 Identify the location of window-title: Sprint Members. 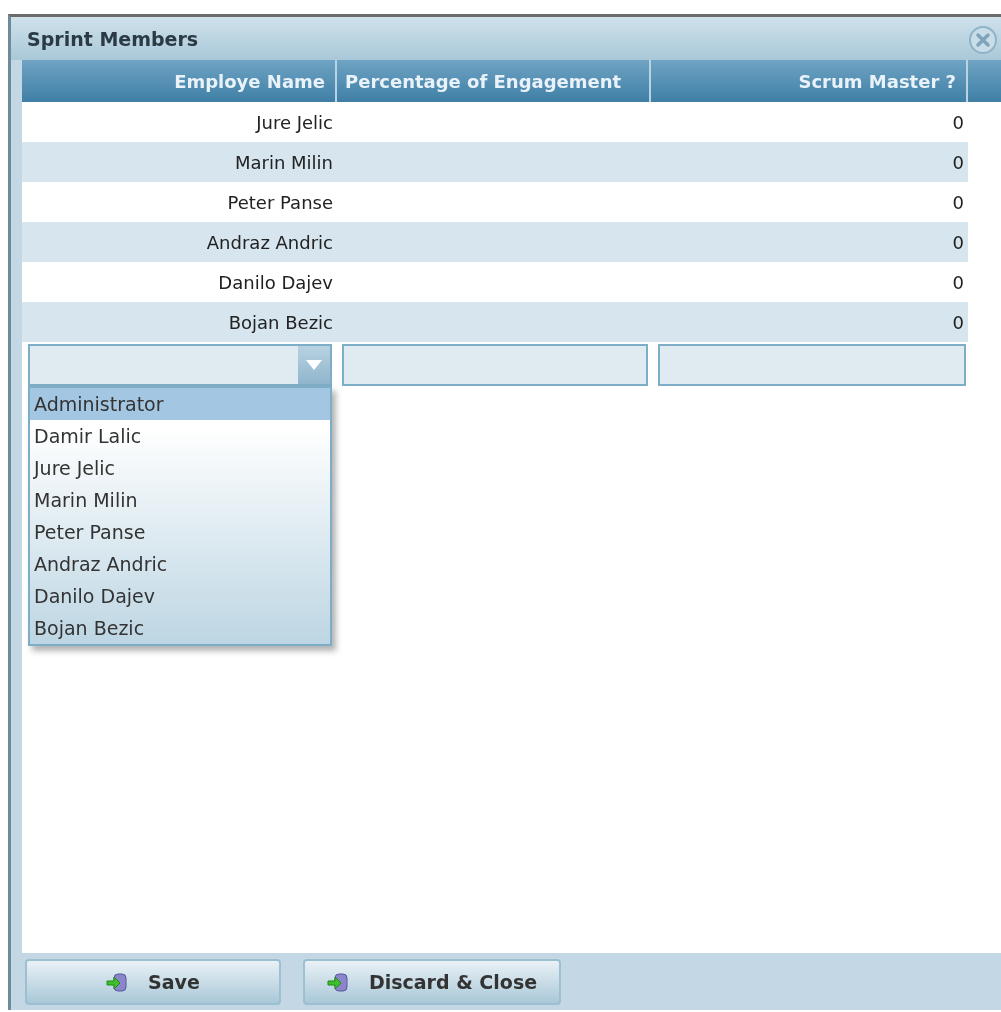
(113, 38).